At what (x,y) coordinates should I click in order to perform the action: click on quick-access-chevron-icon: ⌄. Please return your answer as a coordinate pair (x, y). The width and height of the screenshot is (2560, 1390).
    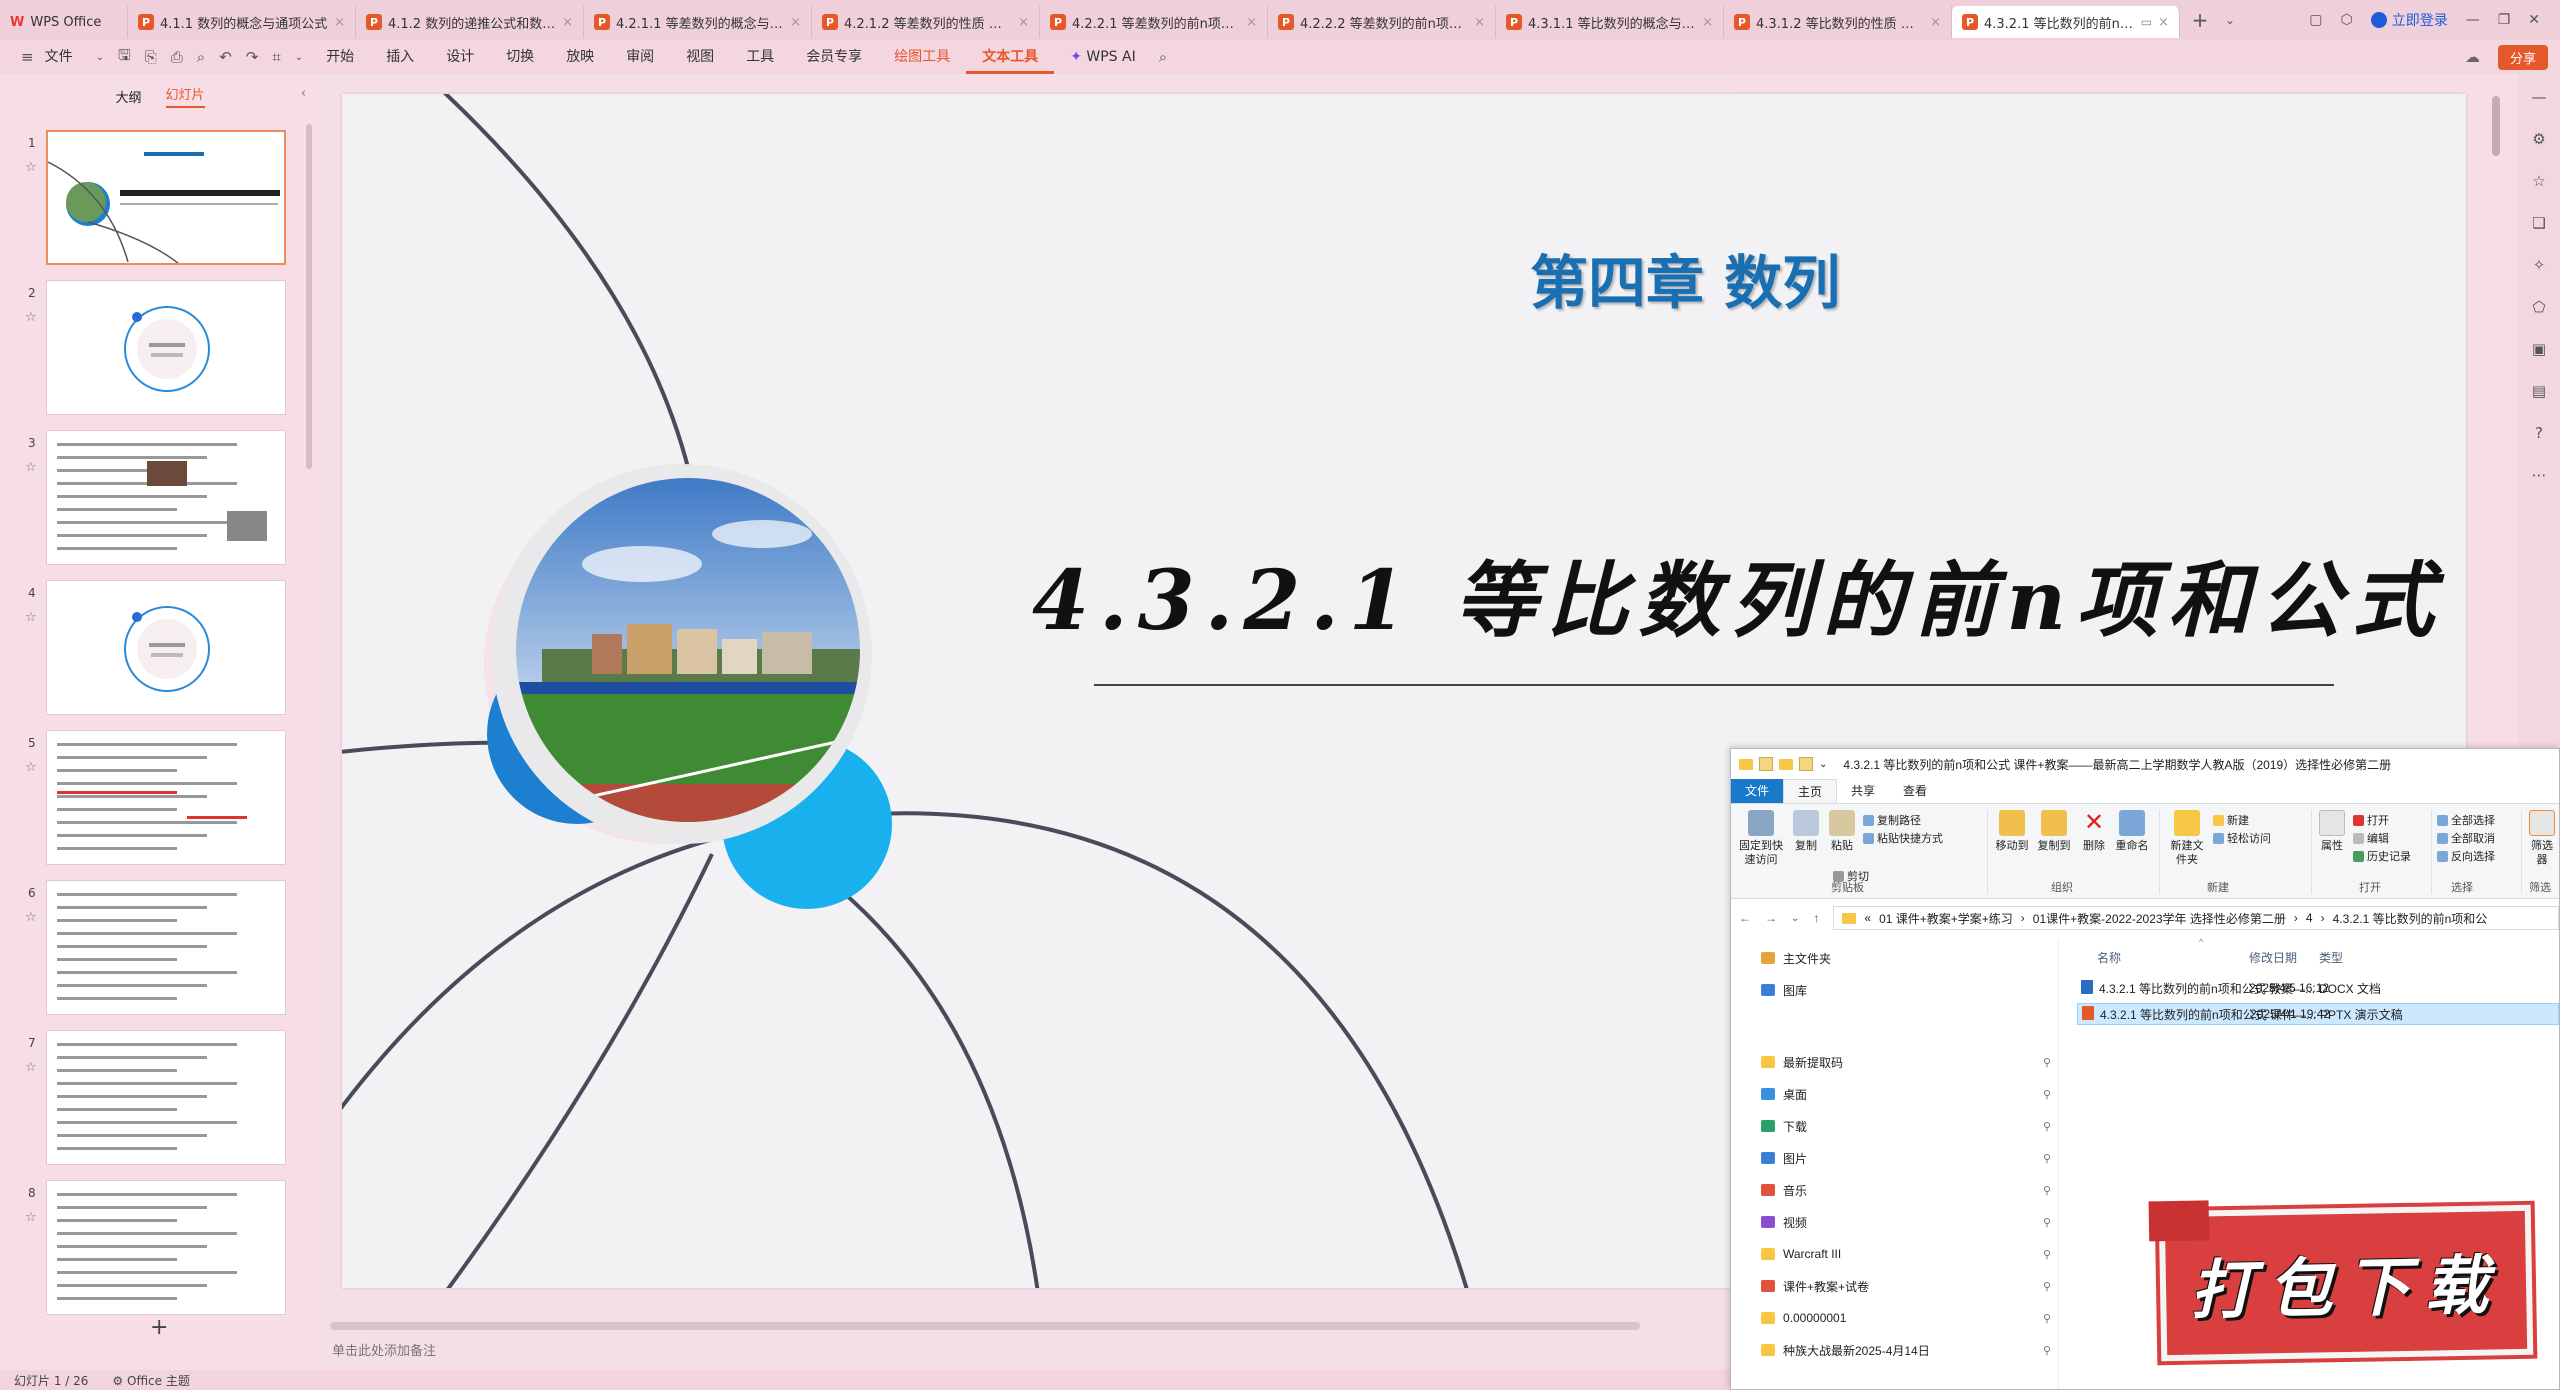
    Looking at the image, I should click on (1823, 764).